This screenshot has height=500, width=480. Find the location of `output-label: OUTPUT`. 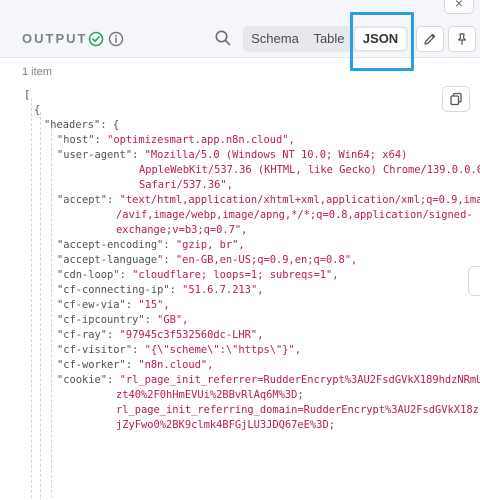

output-label: OUTPUT is located at coordinates (55, 38).